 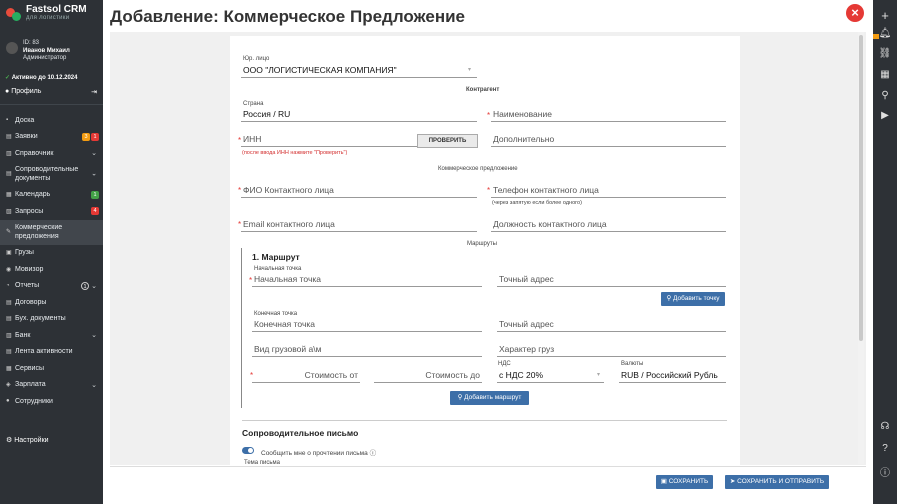 I want to click on save-send-label: СОХРАНИТЬ И ОТПРАВИТЬ, so click(x=781, y=481).